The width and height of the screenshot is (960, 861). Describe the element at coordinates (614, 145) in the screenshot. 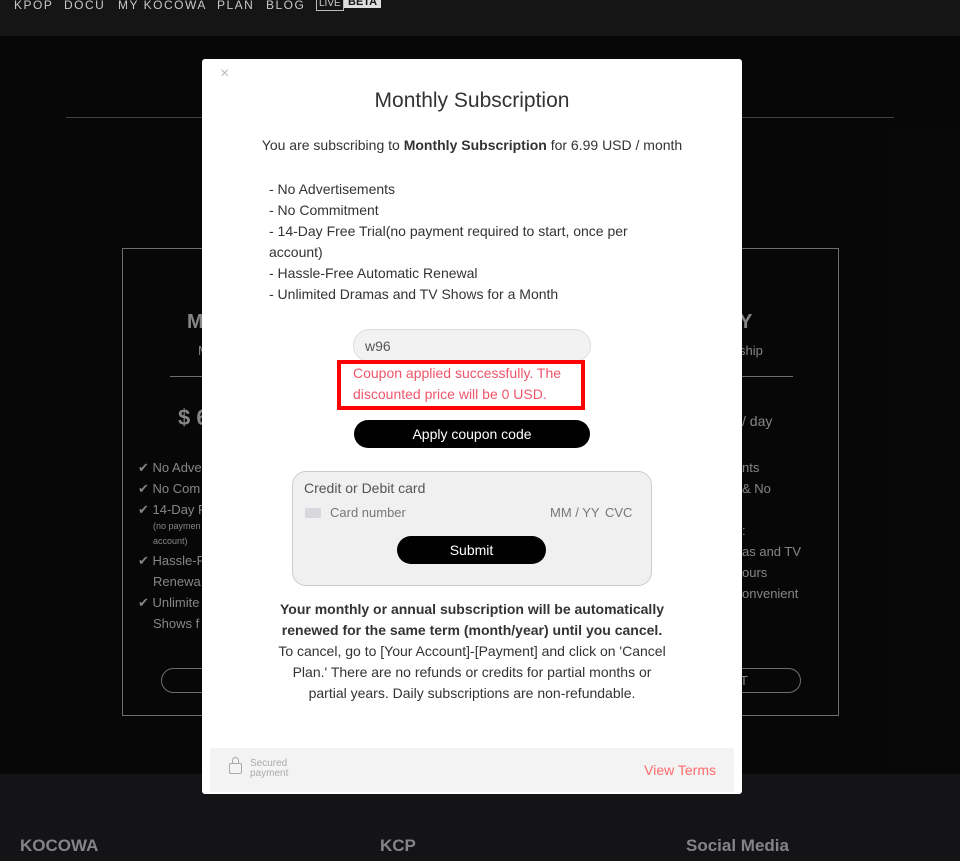

I see `intro-price: for 6.99 USD / month` at that location.